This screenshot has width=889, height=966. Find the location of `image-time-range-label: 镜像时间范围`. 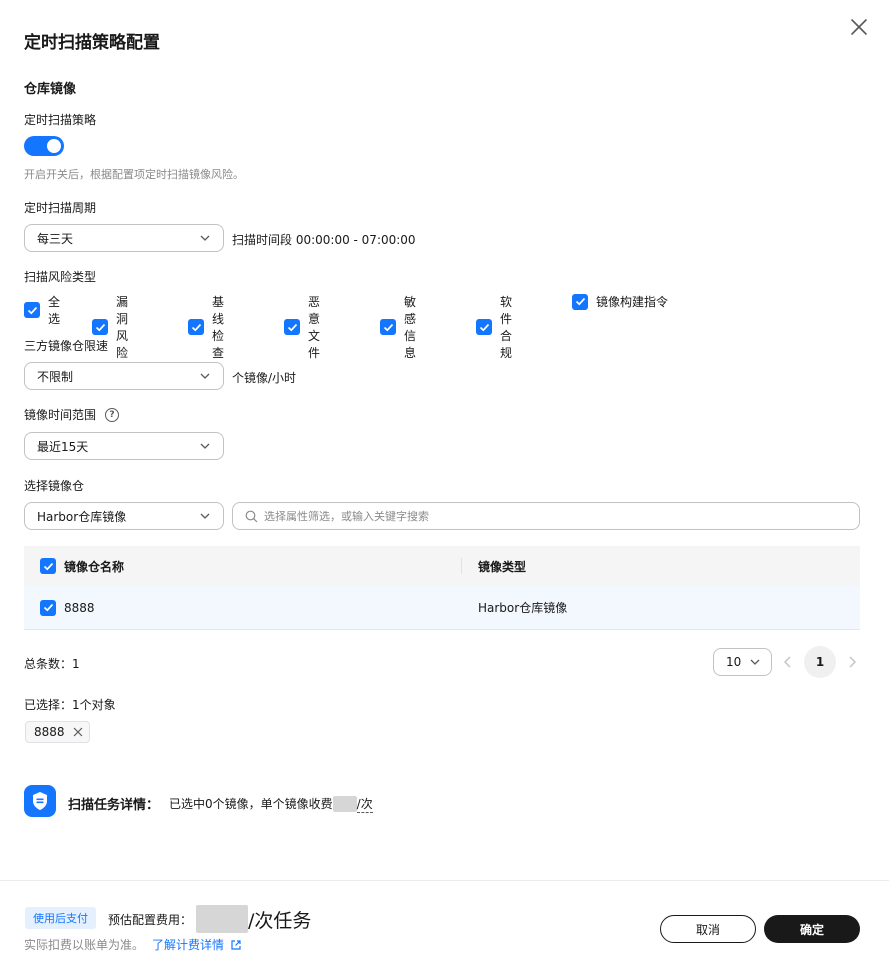

image-time-range-label: 镜像时间范围 is located at coordinates (60, 415).